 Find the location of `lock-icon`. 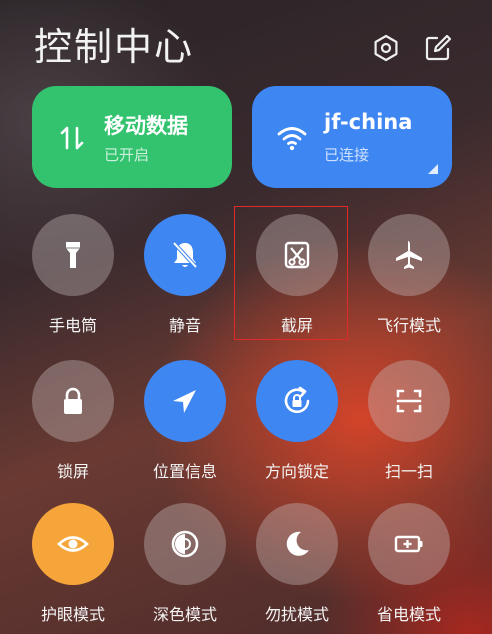

lock-icon is located at coordinates (73, 401).